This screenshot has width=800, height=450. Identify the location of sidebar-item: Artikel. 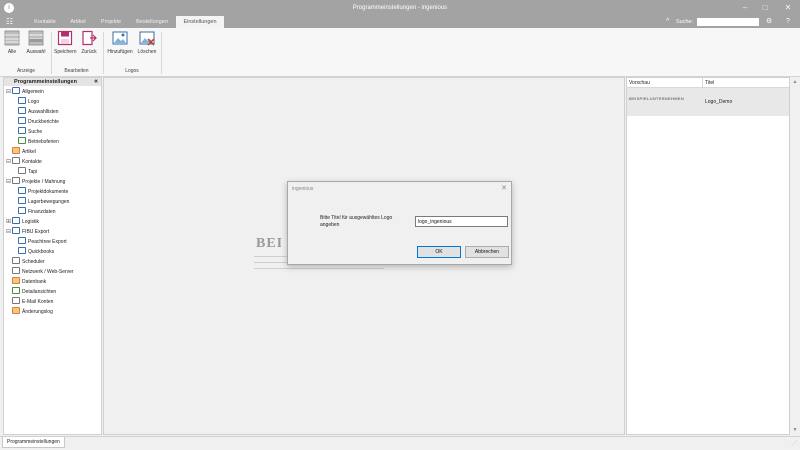
(21, 152).